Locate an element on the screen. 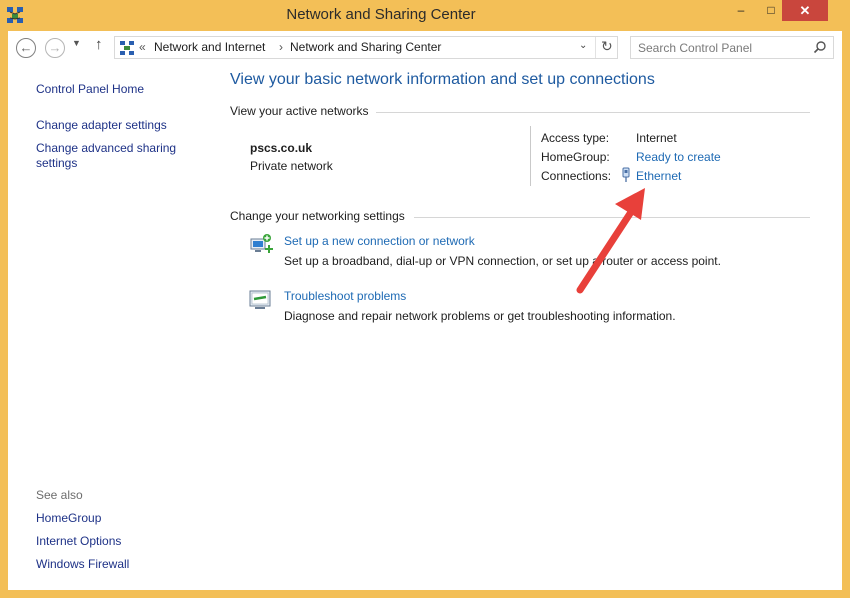 The image size is (850, 598). window-title: Network and Sharing Center is located at coordinates (381, 14).